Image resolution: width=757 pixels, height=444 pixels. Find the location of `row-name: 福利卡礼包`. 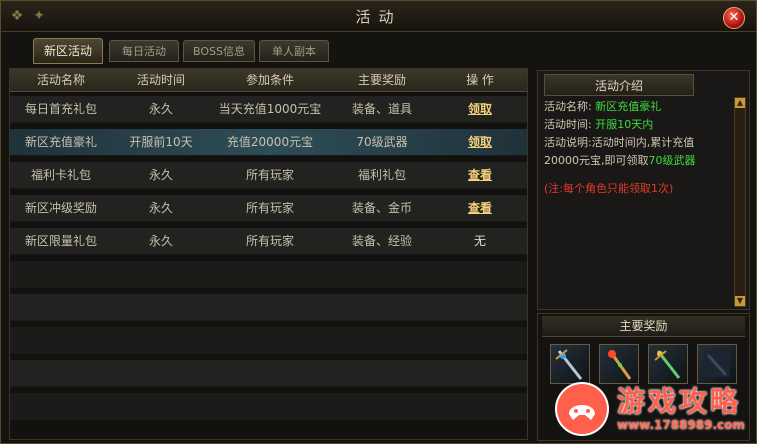

row-name: 福利卡礼包 is located at coordinates (60, 175).